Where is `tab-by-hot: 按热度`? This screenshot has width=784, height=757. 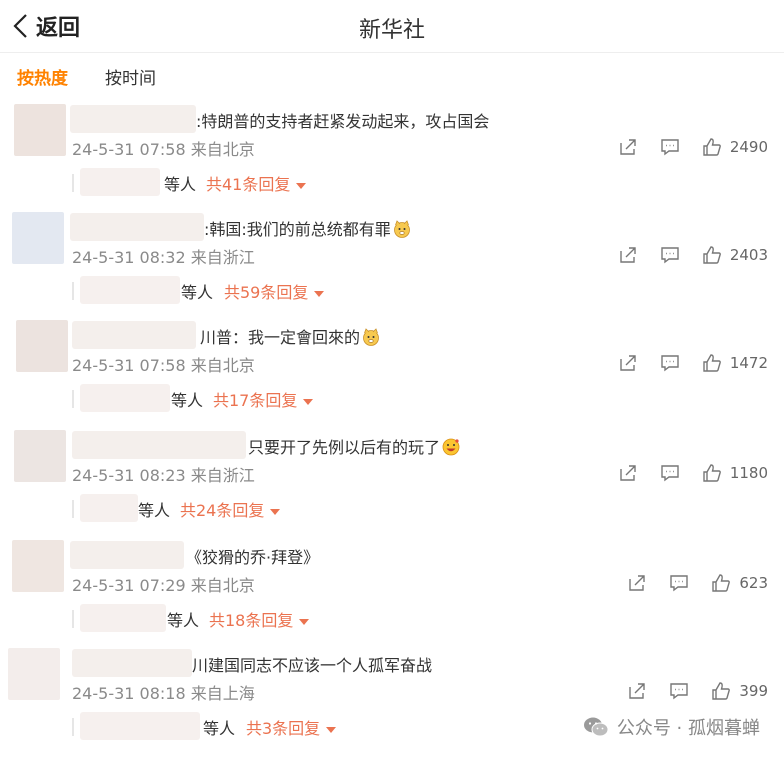
tab-by-hot: 按热度 is located at coordinates (42, 76).